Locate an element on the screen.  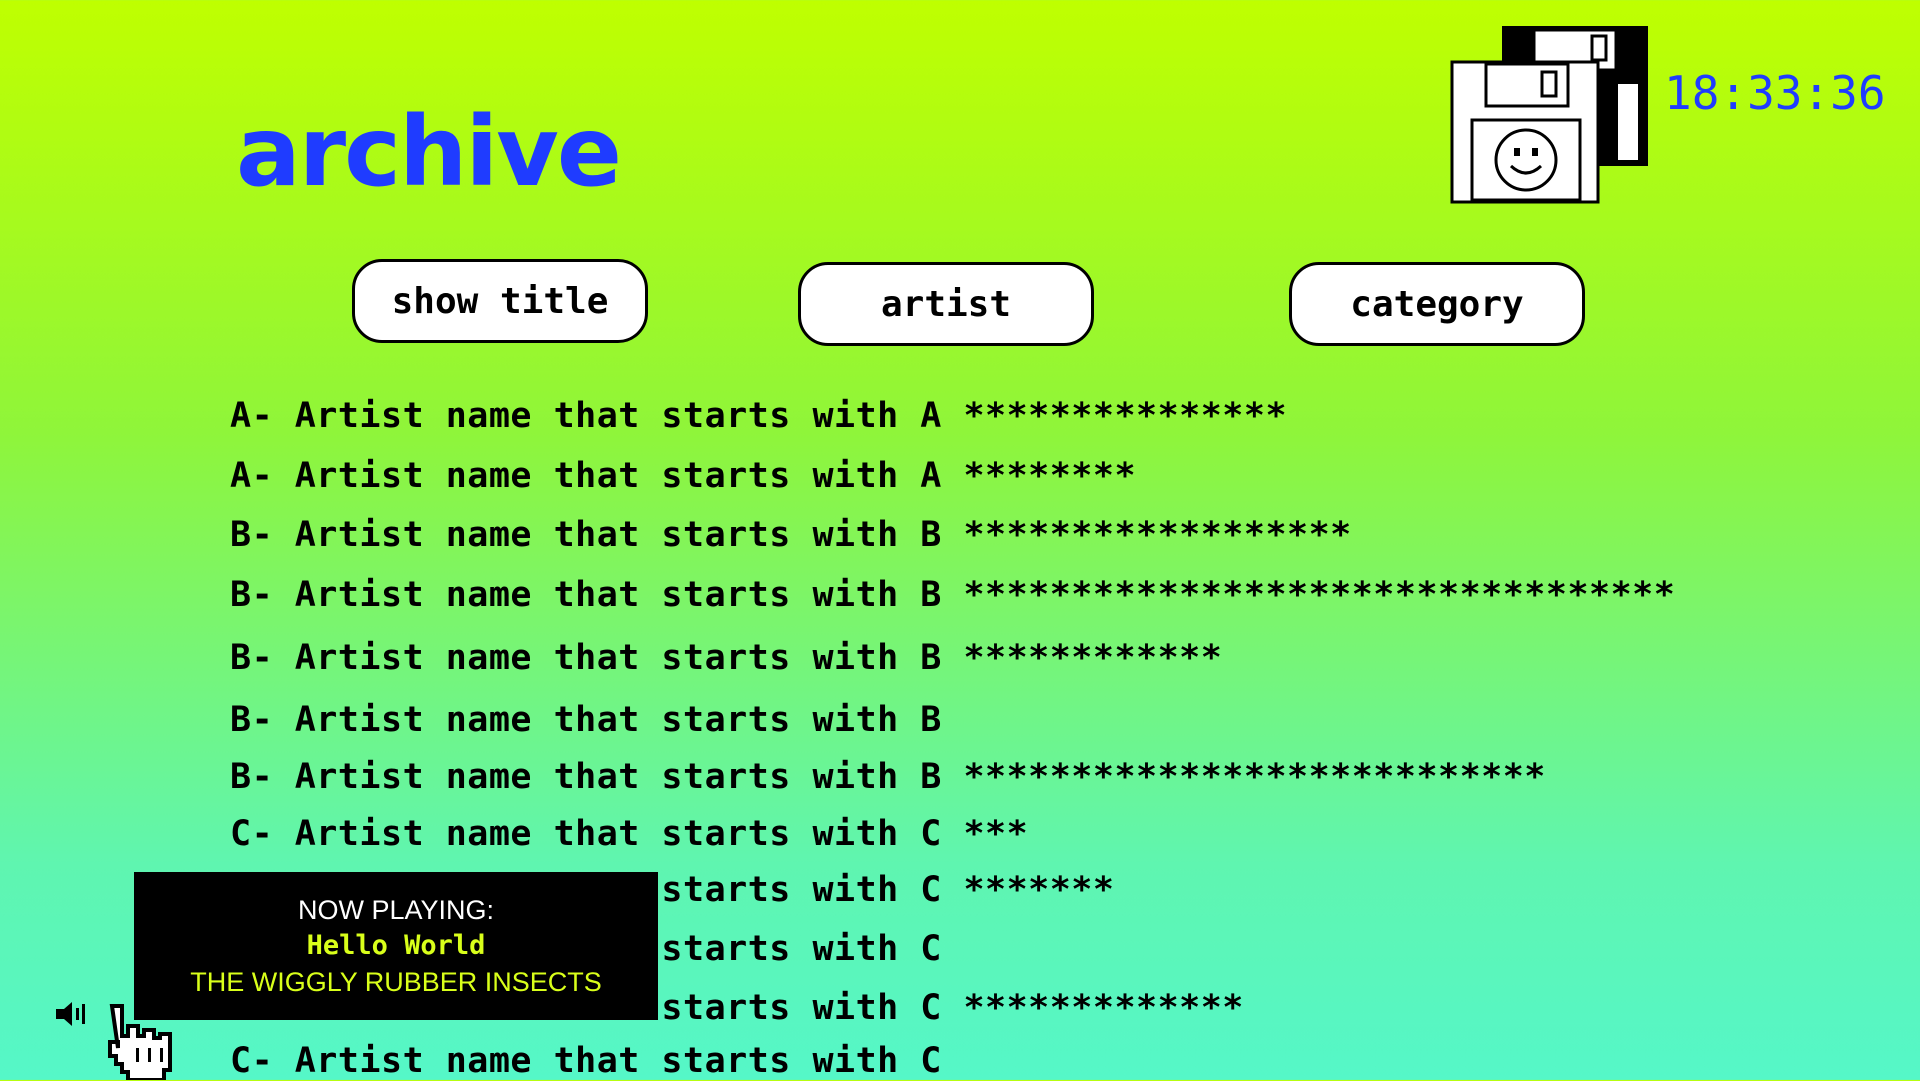
tab-show-title: show title is located at coordinates (500, 301).